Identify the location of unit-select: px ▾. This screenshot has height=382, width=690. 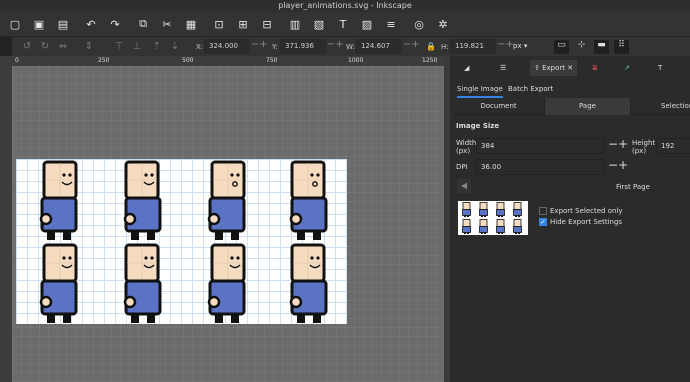
(529, 46).